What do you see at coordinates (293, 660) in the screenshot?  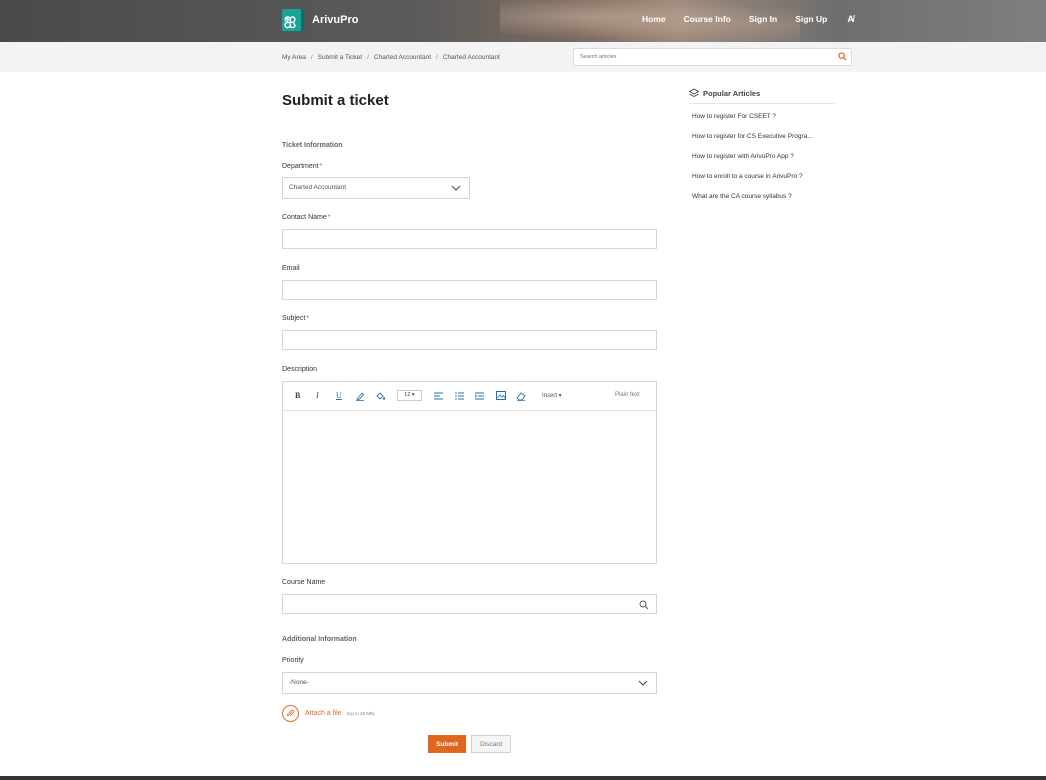 I see `priority-label: Priority` at bounding box center [293, 660].